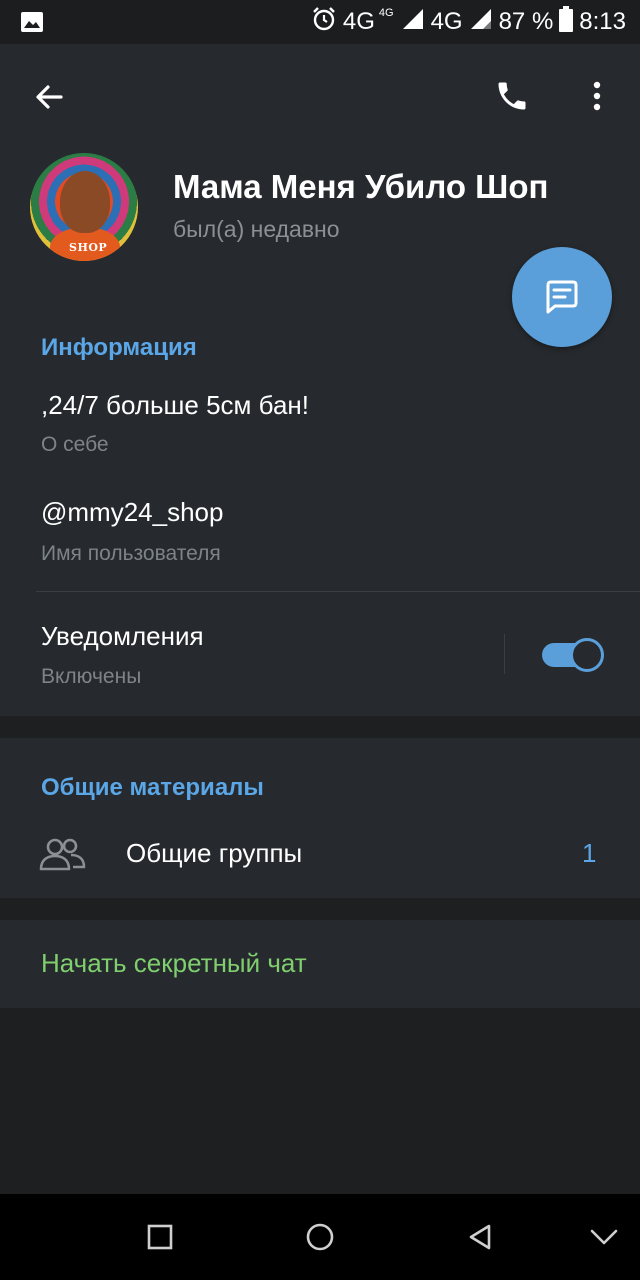 Image resolution: width=640 pixels, height=1280 pixels. What do you see at coordinates (119, 347) in the screenshot?
I see `info-section-title: Информация` at bounding box center [119, 347].